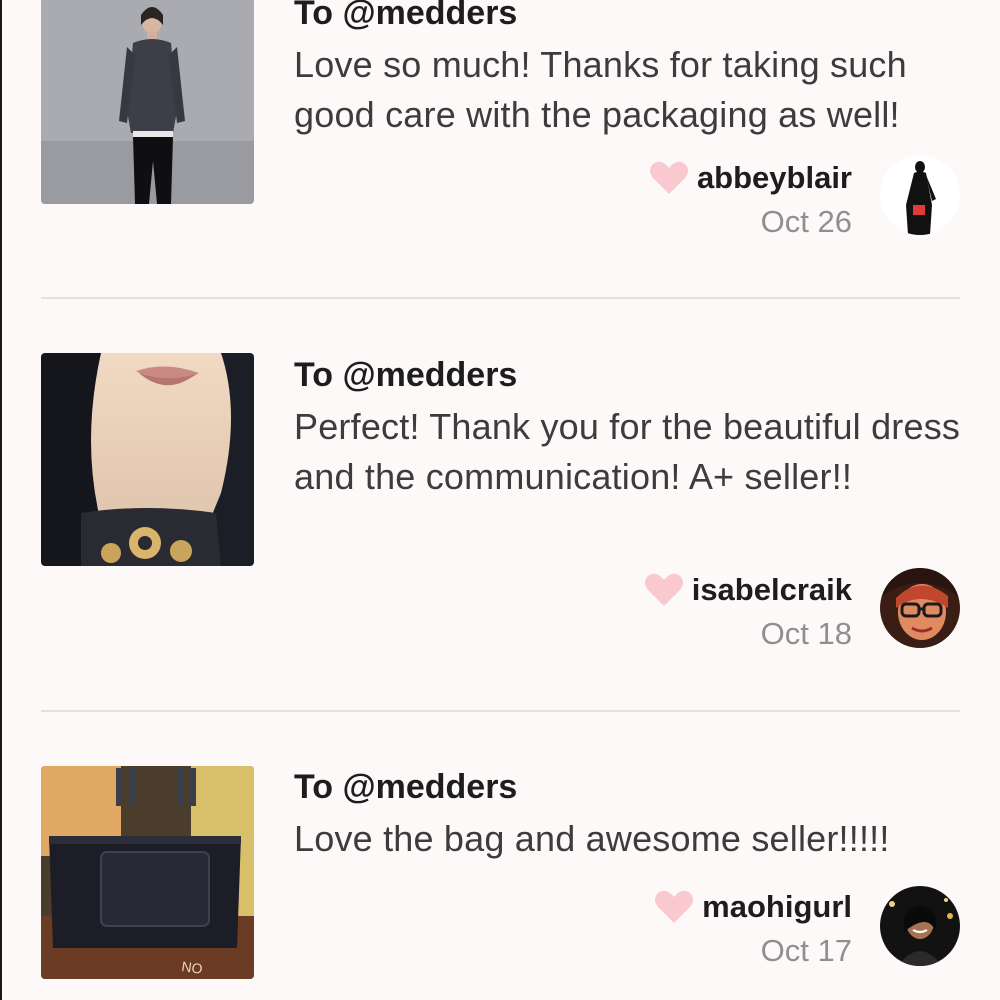 This screenshot has width=1000, height=1000. Describe the element at coordinates (777, 907) in the screenshot. I see `reviewer-username: maohigurl` at that location.